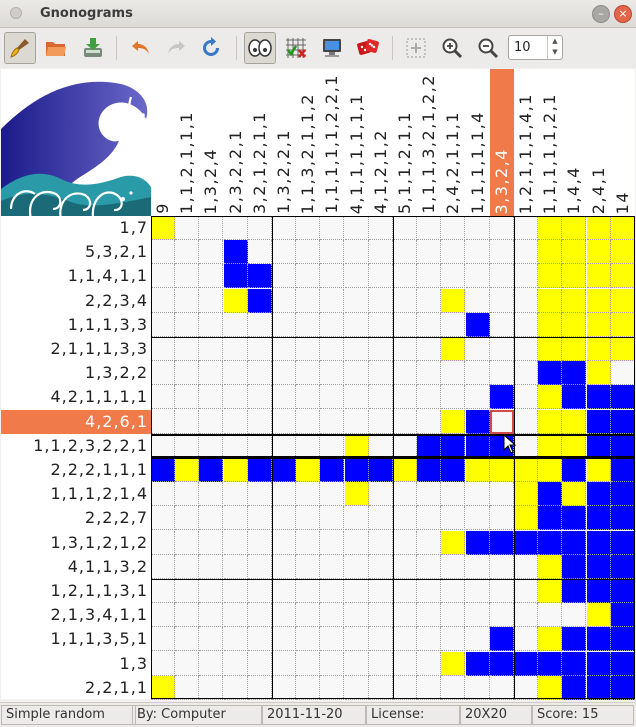 The width and height of the screenshot is (636, 727). I want to click on peek-button, so click(260, 48).